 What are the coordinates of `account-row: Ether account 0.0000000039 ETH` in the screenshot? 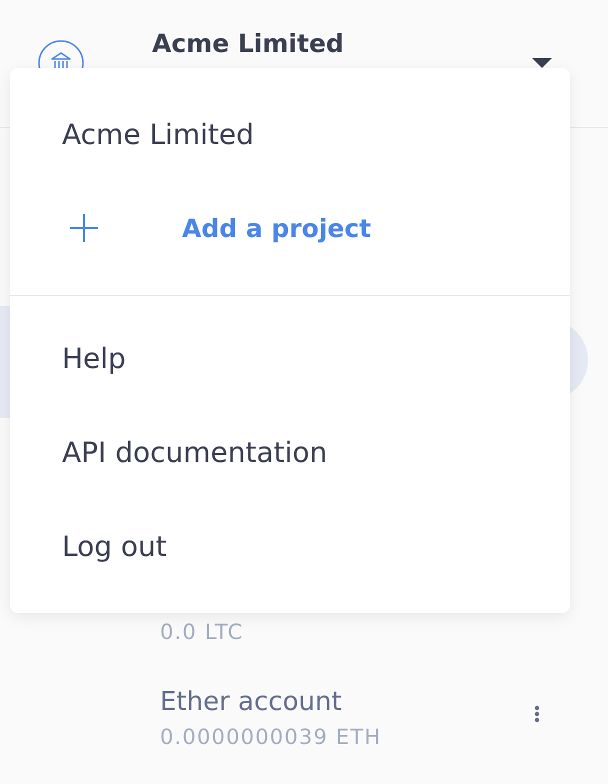 It's located at (304, 712).